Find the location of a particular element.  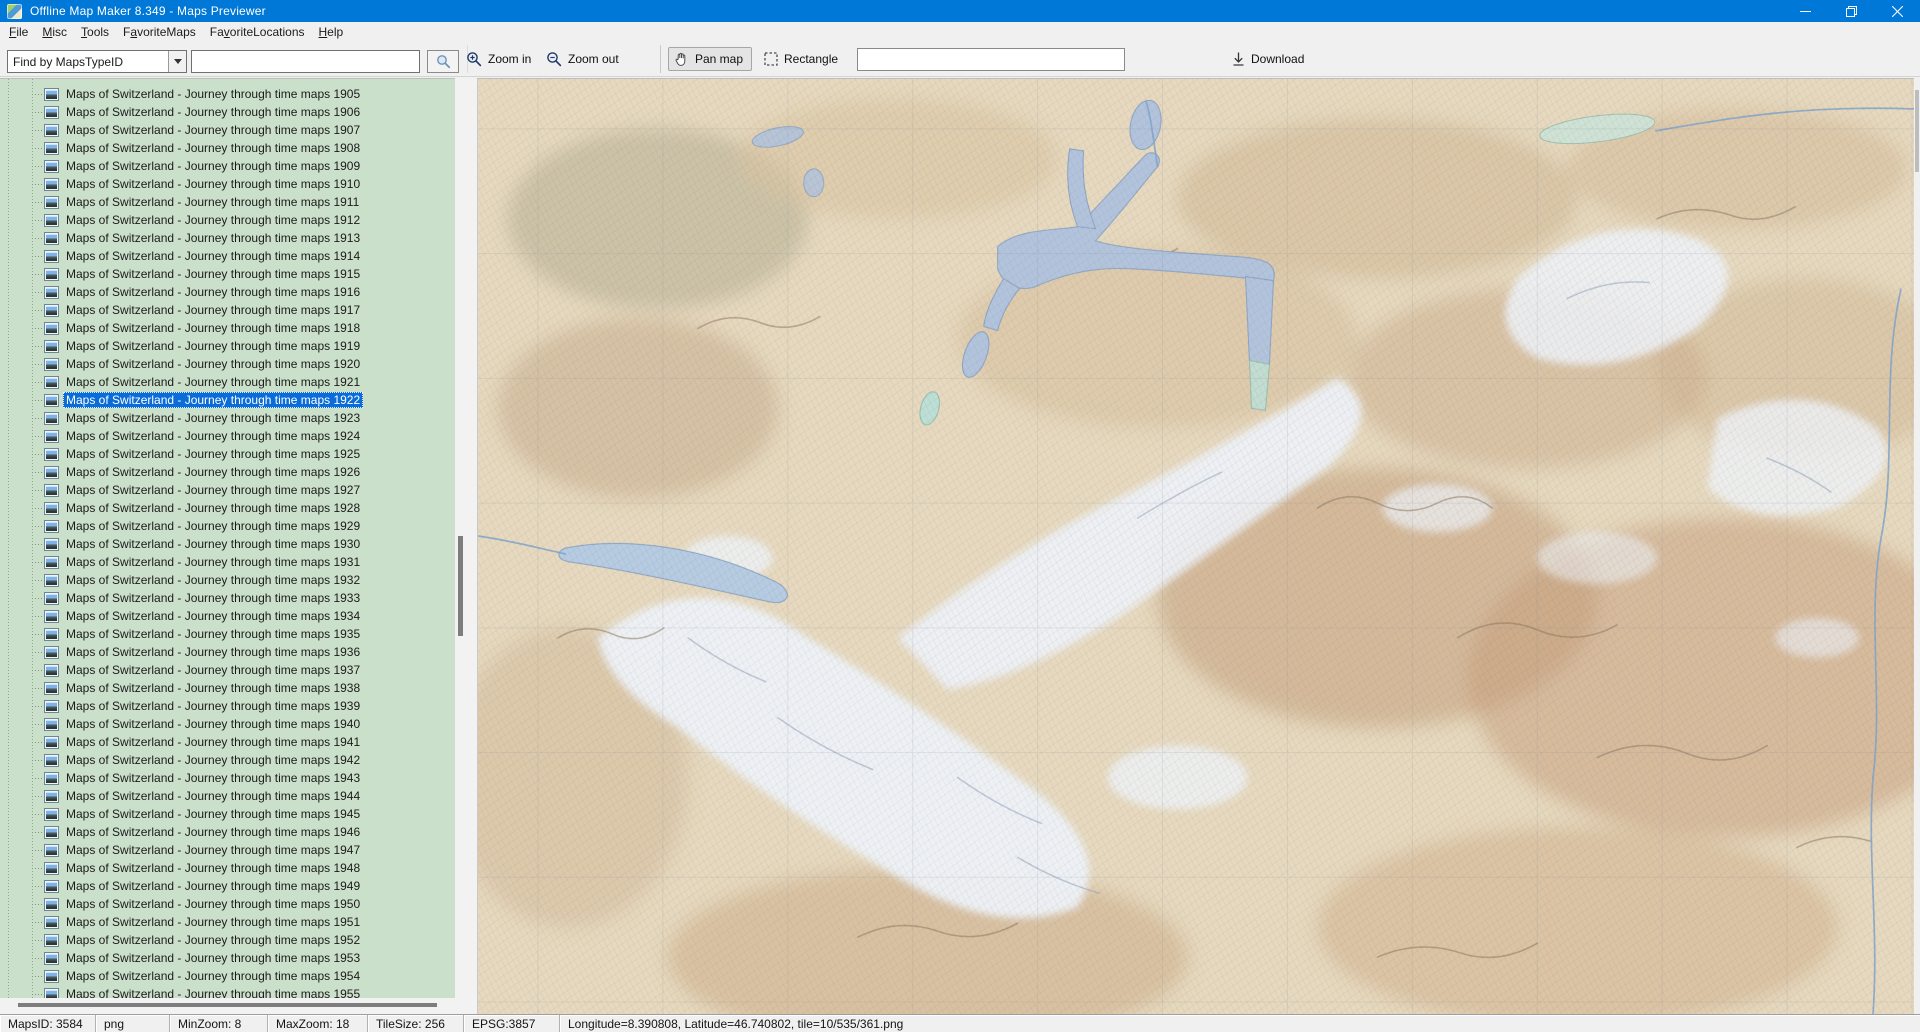

zoom-in-icon is located at coordinates (474, 59).